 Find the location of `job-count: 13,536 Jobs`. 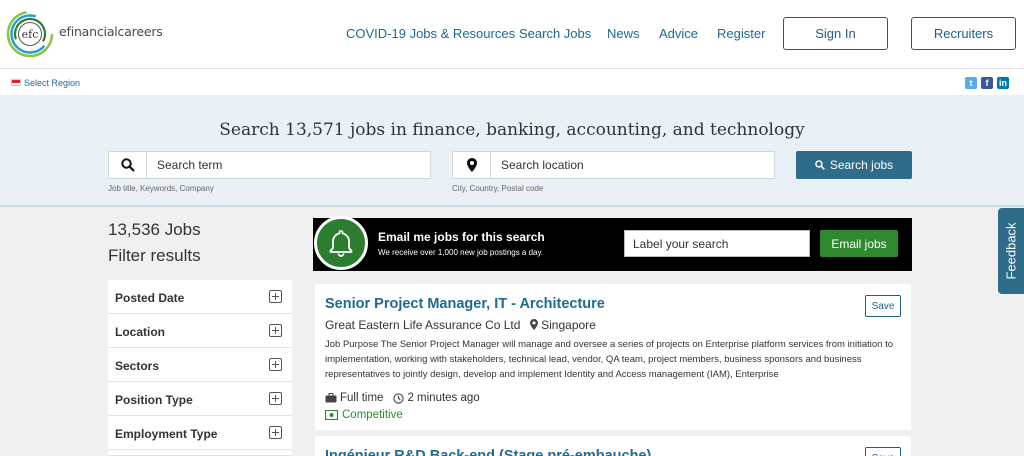

job-count: 13,536 Jobs is located at coordinates (154, 229).